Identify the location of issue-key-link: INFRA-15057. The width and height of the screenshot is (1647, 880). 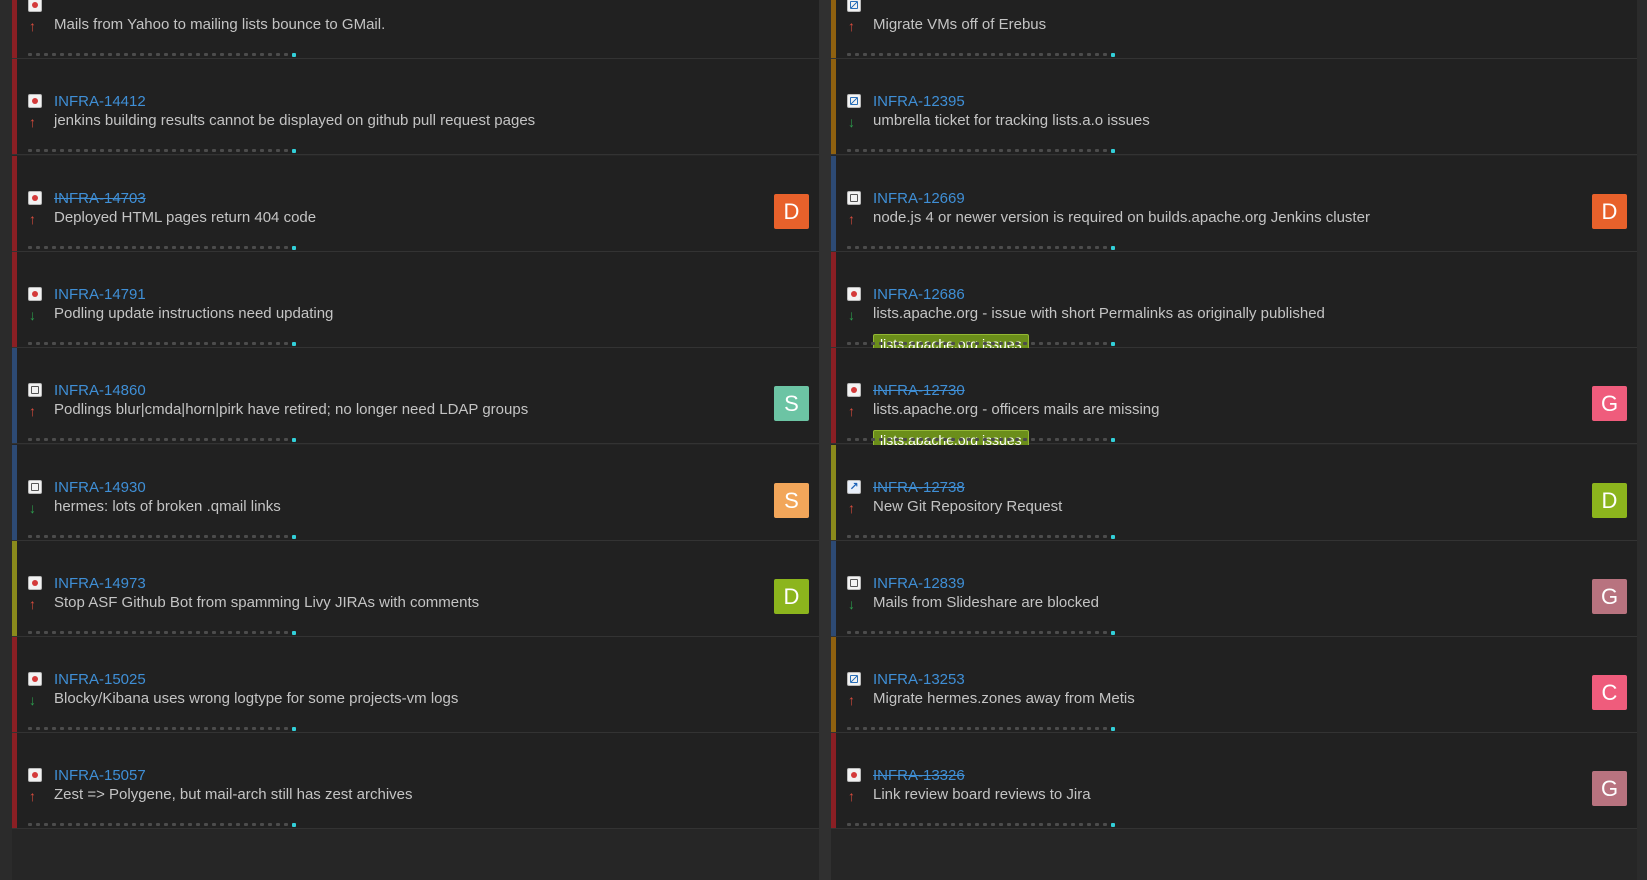
(100, 775).